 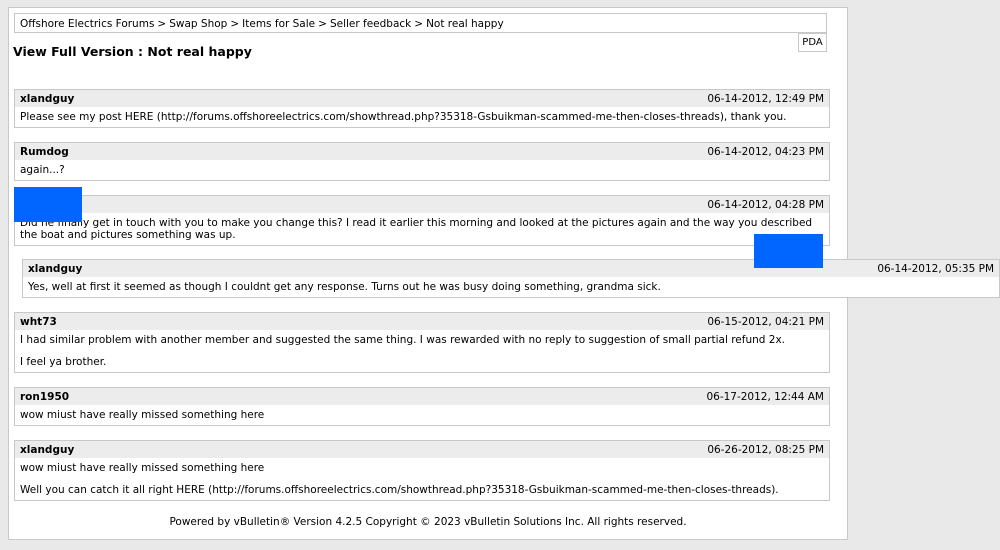 What do you see at coordinates (45, 397) in the screenshot?
I see `post-author: ron1950` at bounding box center [45, 397].